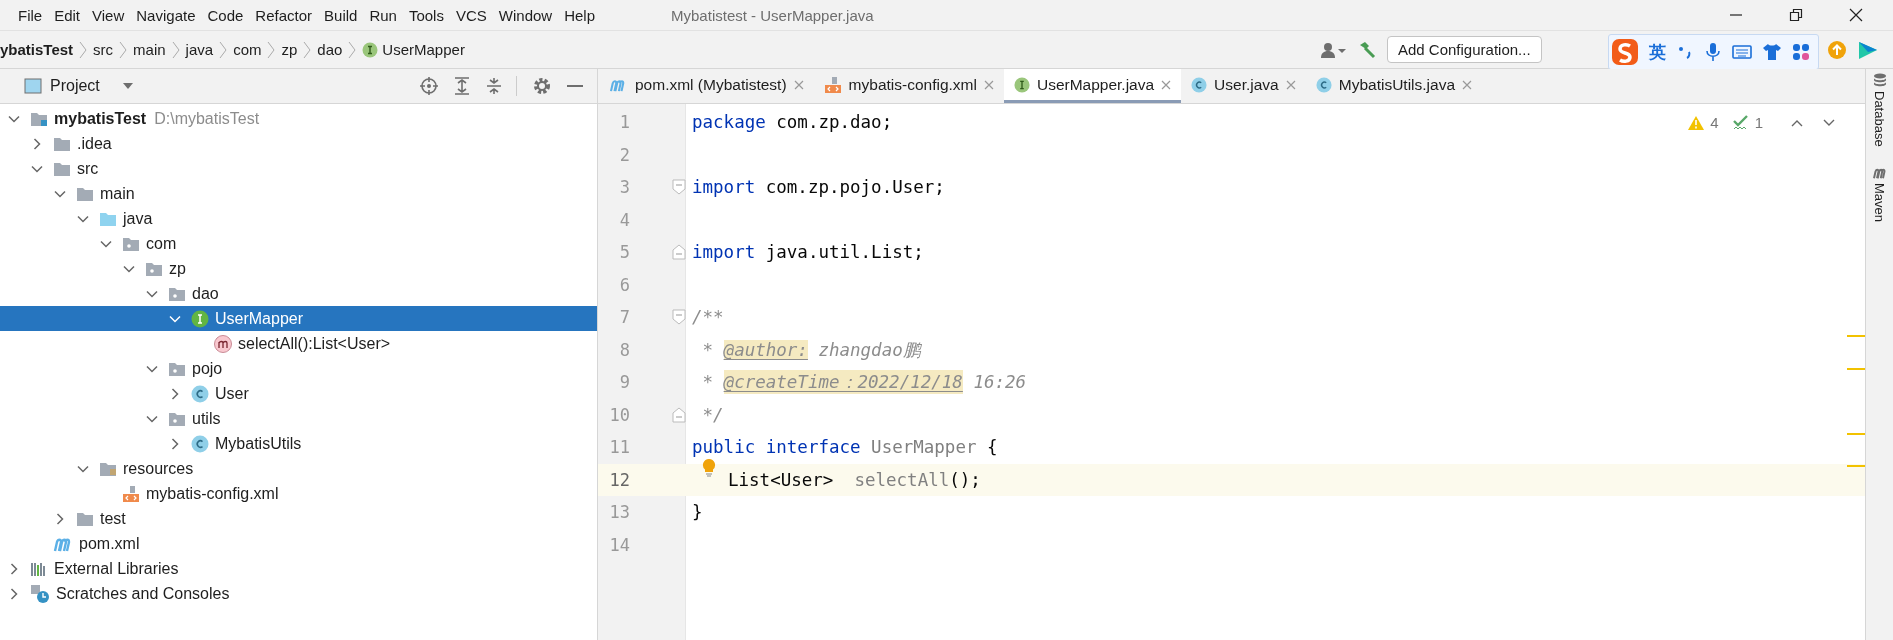 This screenshot has width=1893, height=640. I want to click on menu-item: Code, so click(225, 15).